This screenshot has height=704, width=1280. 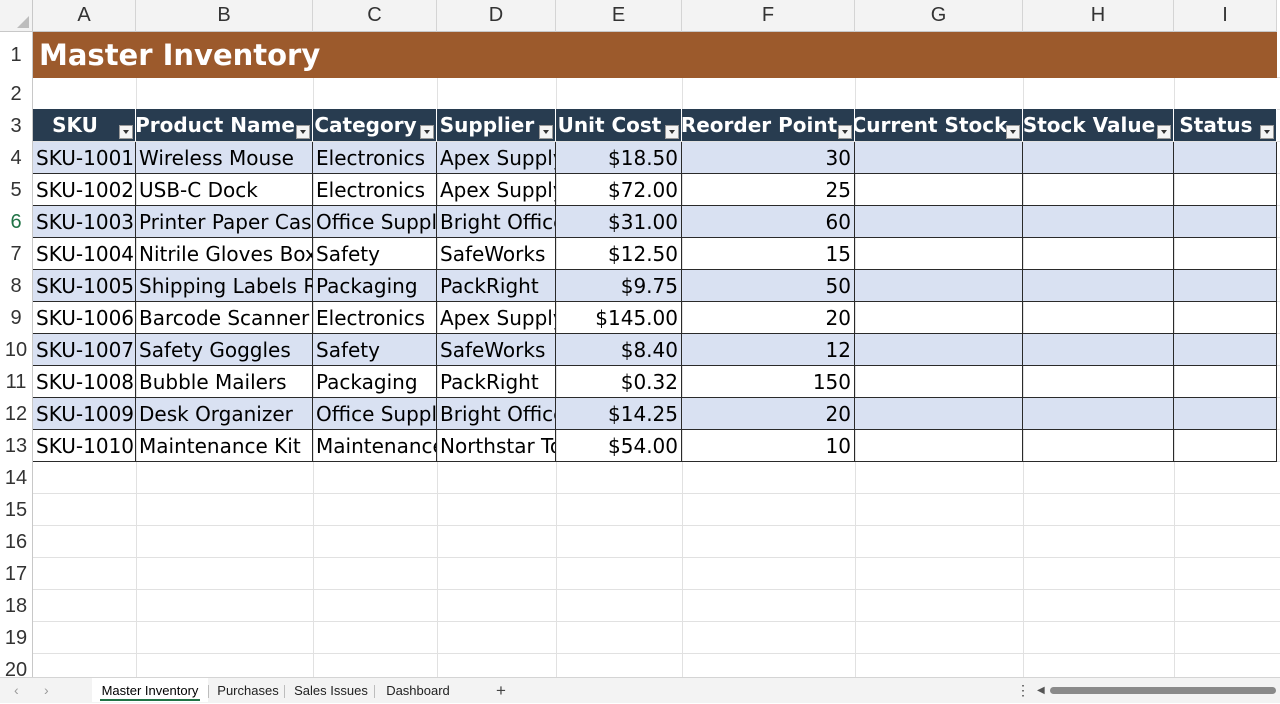 I want to click on column-header-a: A, so click(x=84, y=16).